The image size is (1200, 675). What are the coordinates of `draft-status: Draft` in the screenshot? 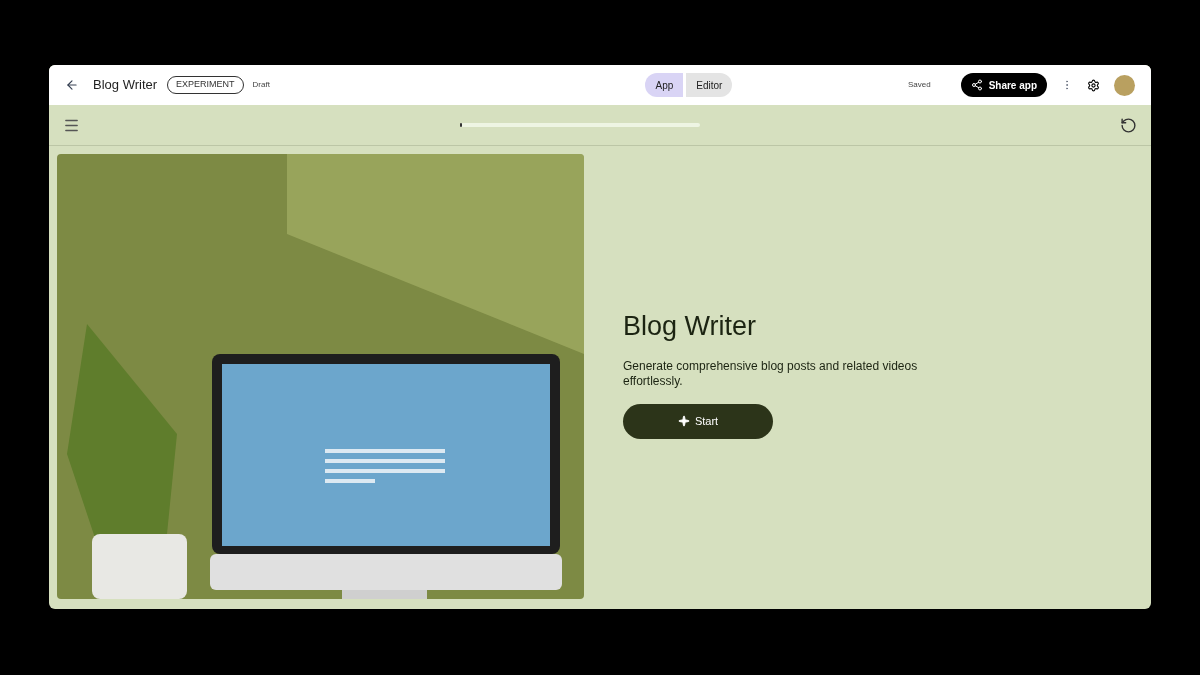 It's located at (261, 85).